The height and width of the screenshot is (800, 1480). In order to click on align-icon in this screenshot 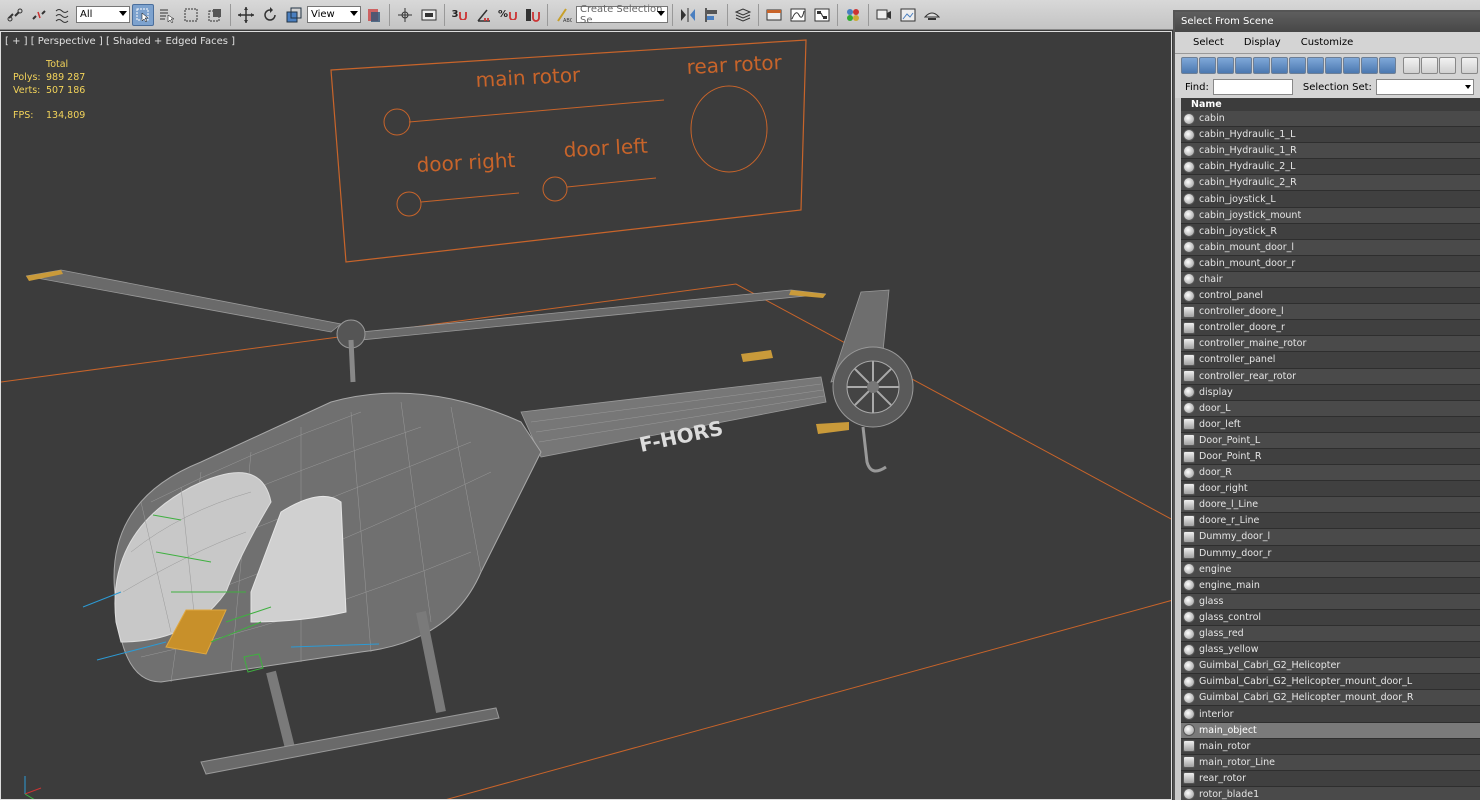, I will do `click(712, 15)`.